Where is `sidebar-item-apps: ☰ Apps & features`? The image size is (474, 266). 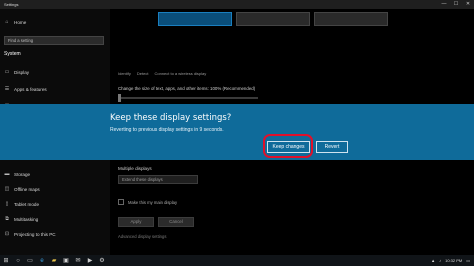 sidebar-item-apps: ☰ Apps & features is located at coordinates (25, 89).